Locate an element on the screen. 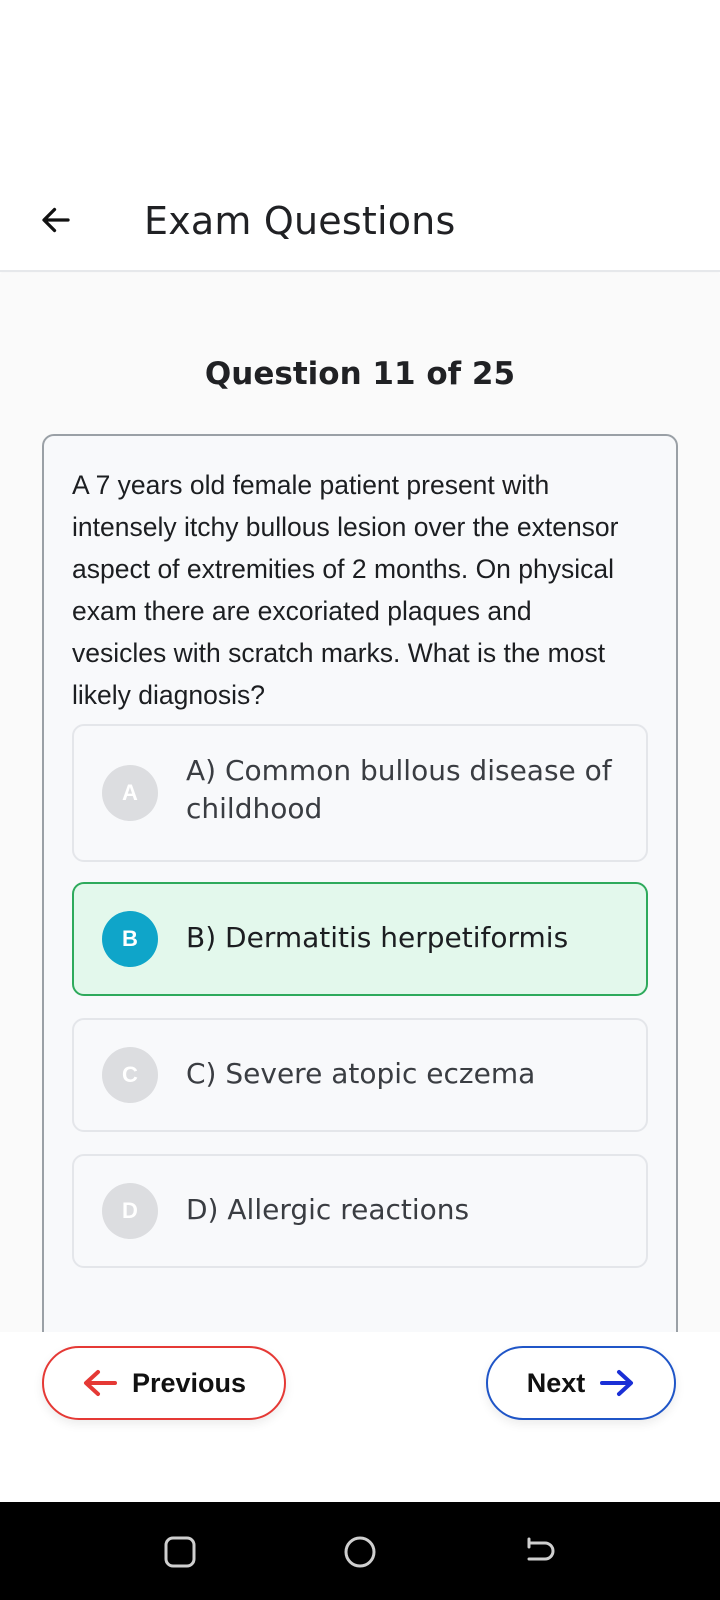  option-text: A) Common bullous disease of childhood is located at coordinates (399, 789).